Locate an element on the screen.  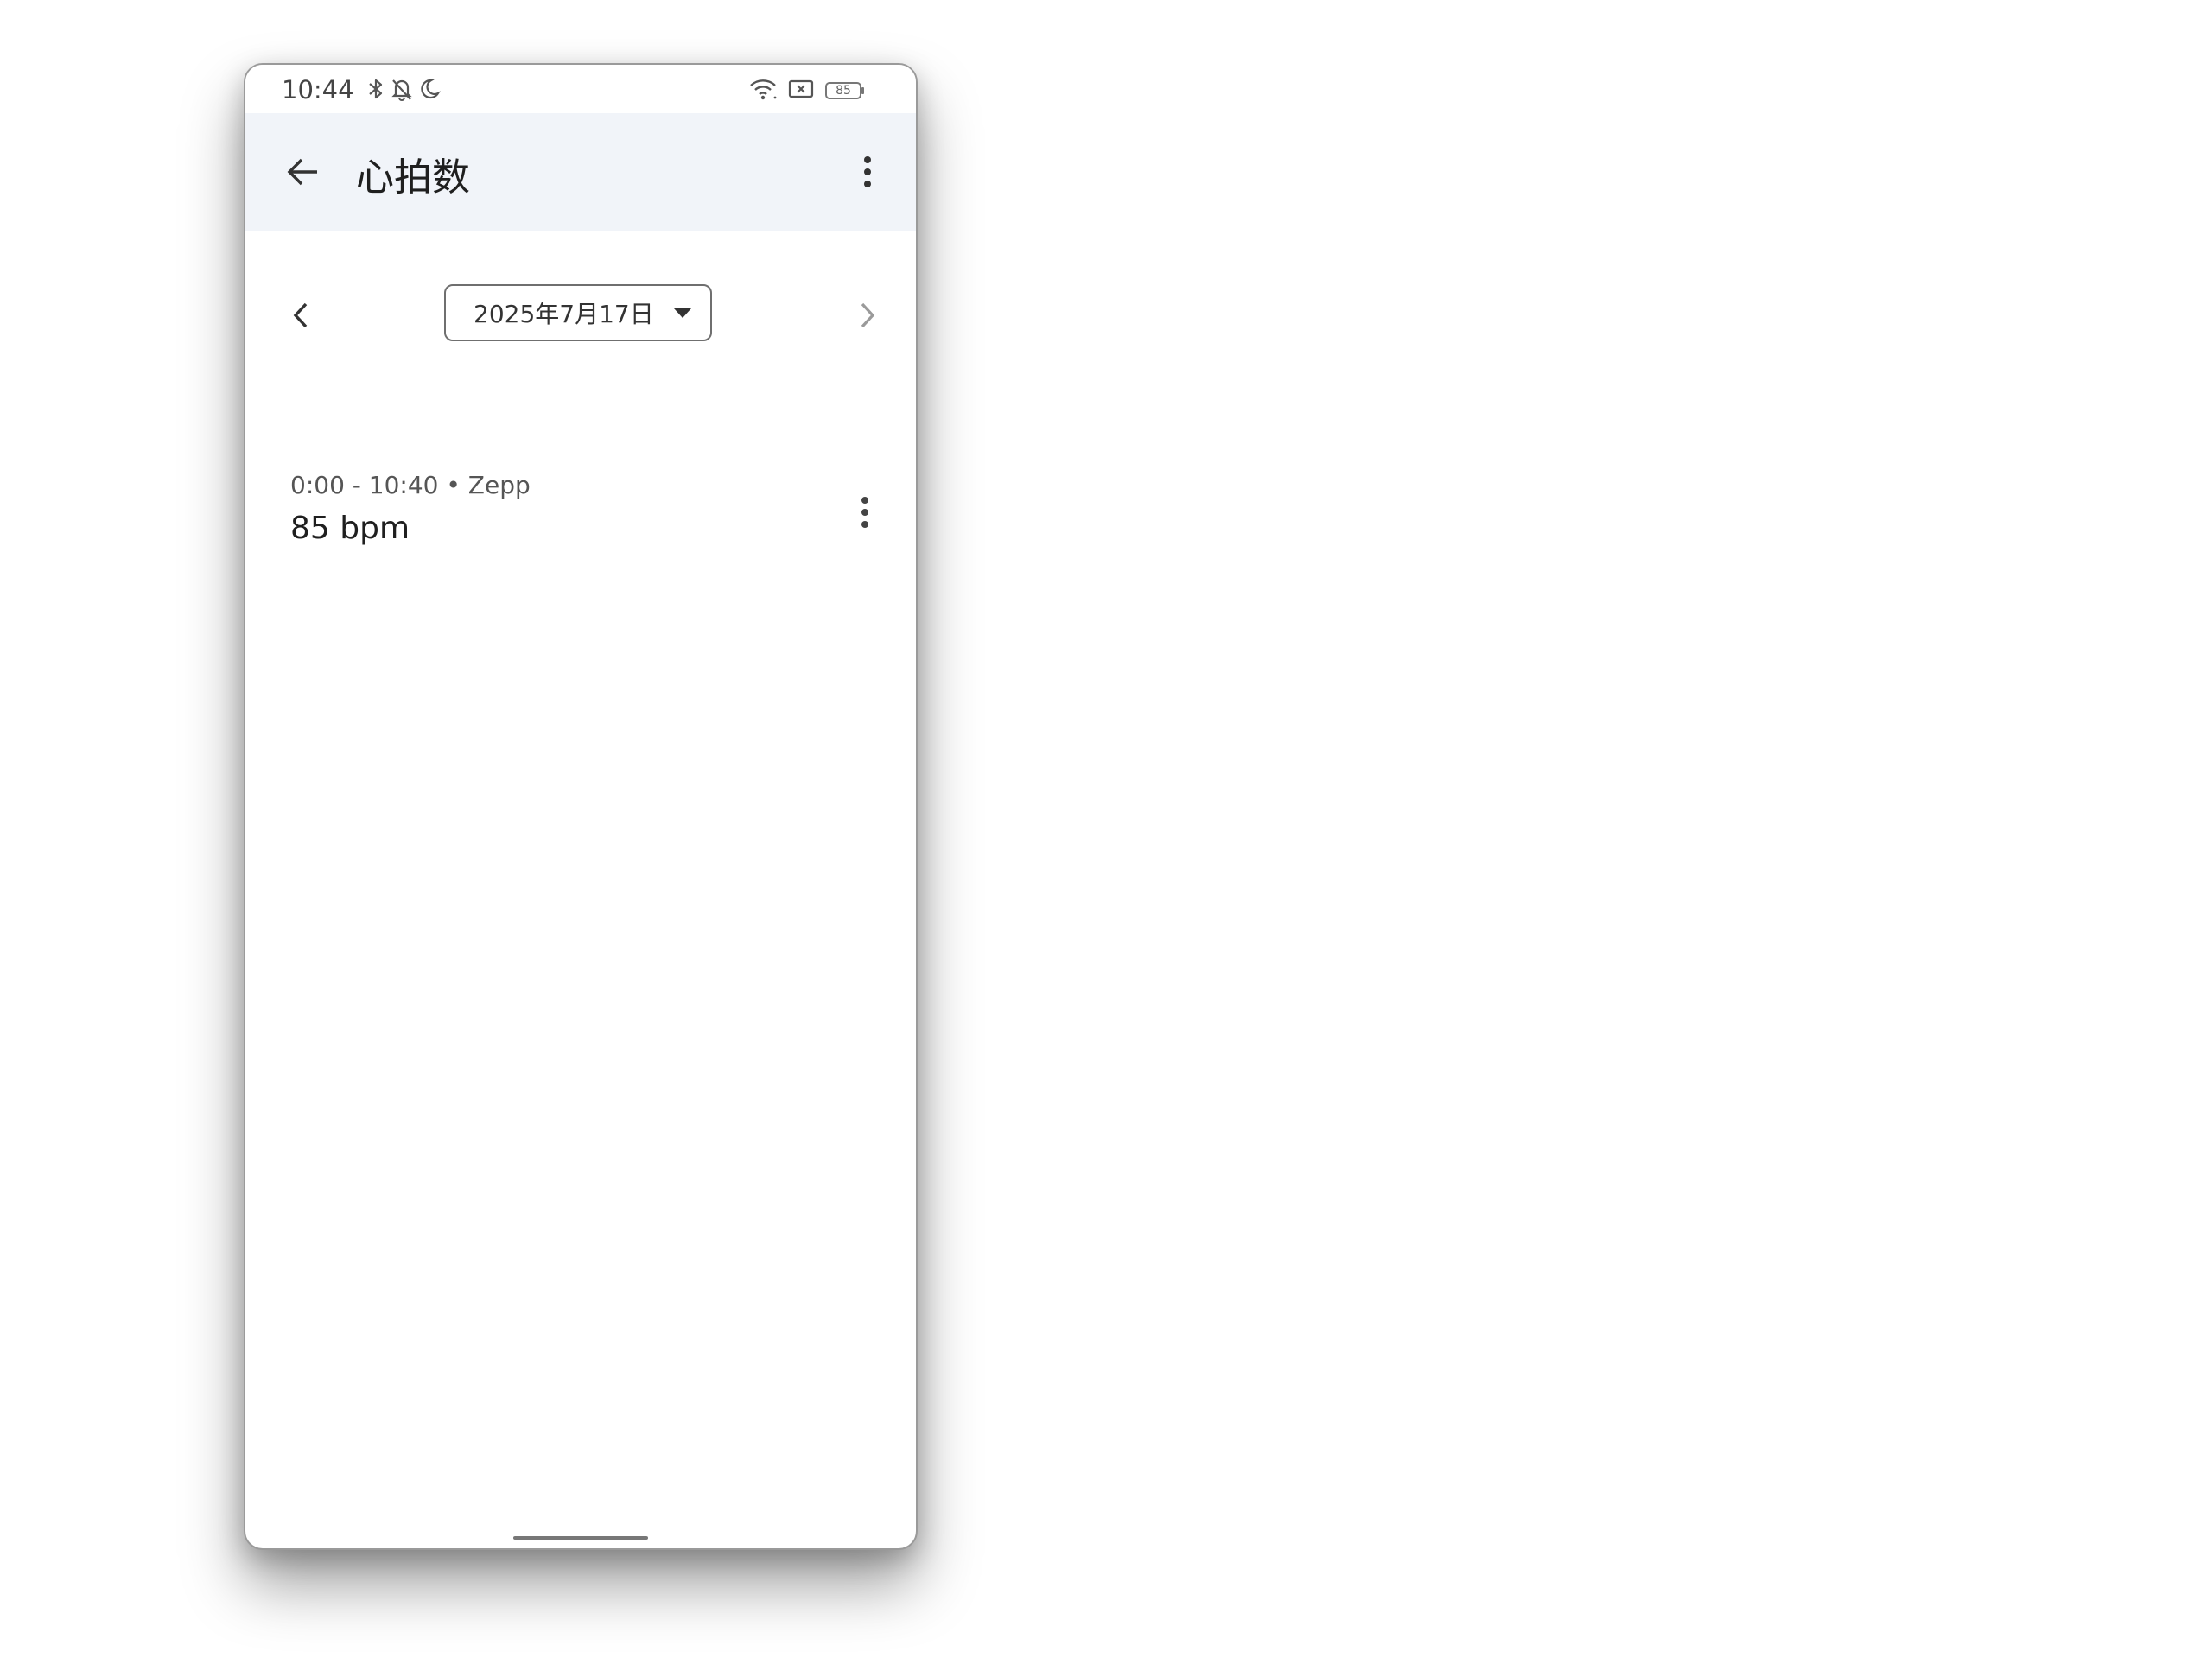
page-title: 心拍数 is located at coordinates (413, 178).